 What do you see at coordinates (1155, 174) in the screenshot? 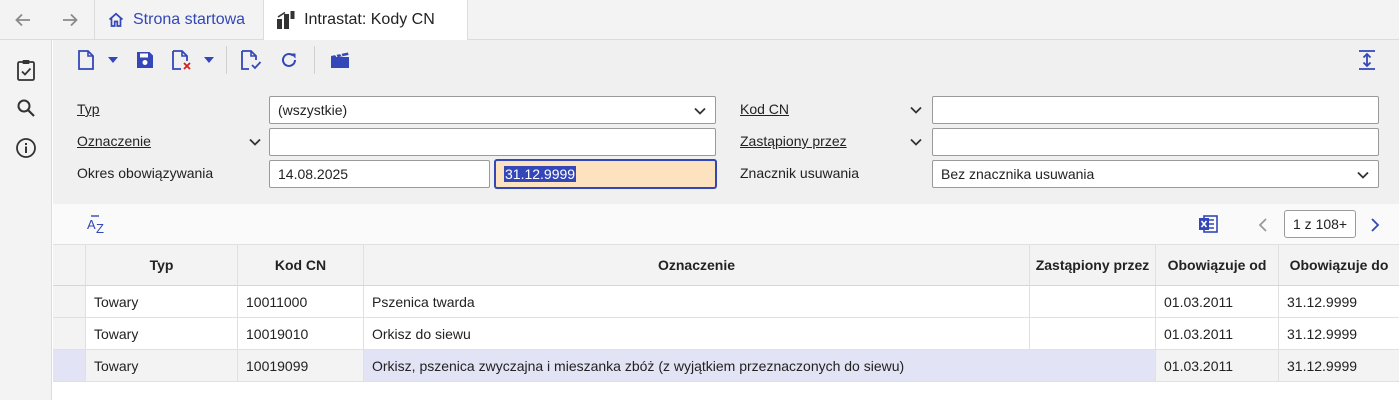
I see `znacznik-select: Bez znacznika usuwania` at bounding box center [1155, 174].